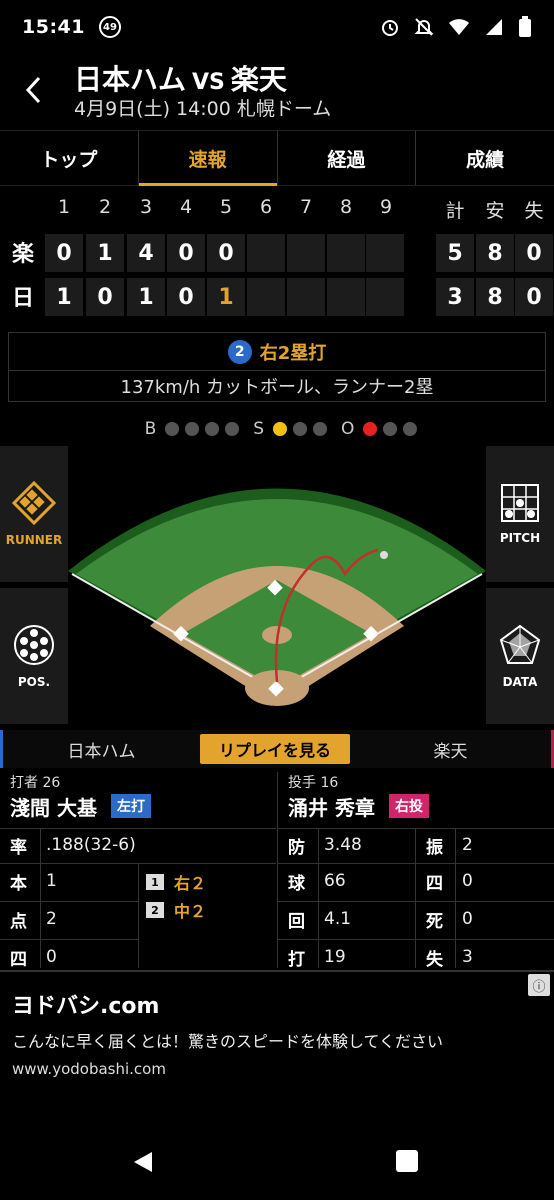  Describe the element at coordinates (143, 1162) in the screenshot. I see `nav-back-icon` at that location.